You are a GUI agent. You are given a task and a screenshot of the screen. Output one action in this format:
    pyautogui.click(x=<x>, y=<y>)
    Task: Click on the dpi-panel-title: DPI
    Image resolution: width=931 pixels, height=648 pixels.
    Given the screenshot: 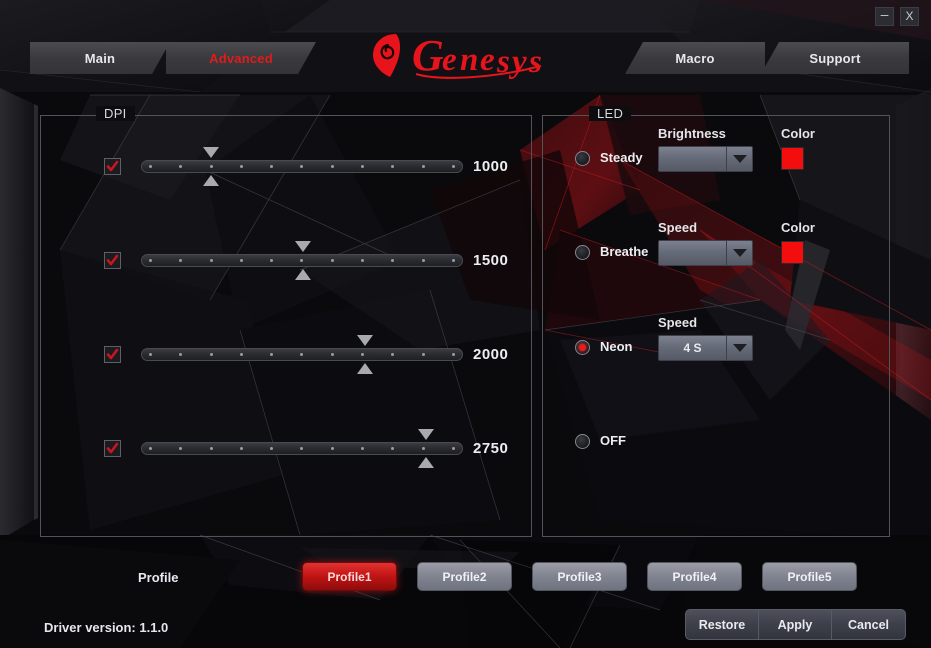 What is the action you would take?
    pyautogui.click(x=115, y=113)
    